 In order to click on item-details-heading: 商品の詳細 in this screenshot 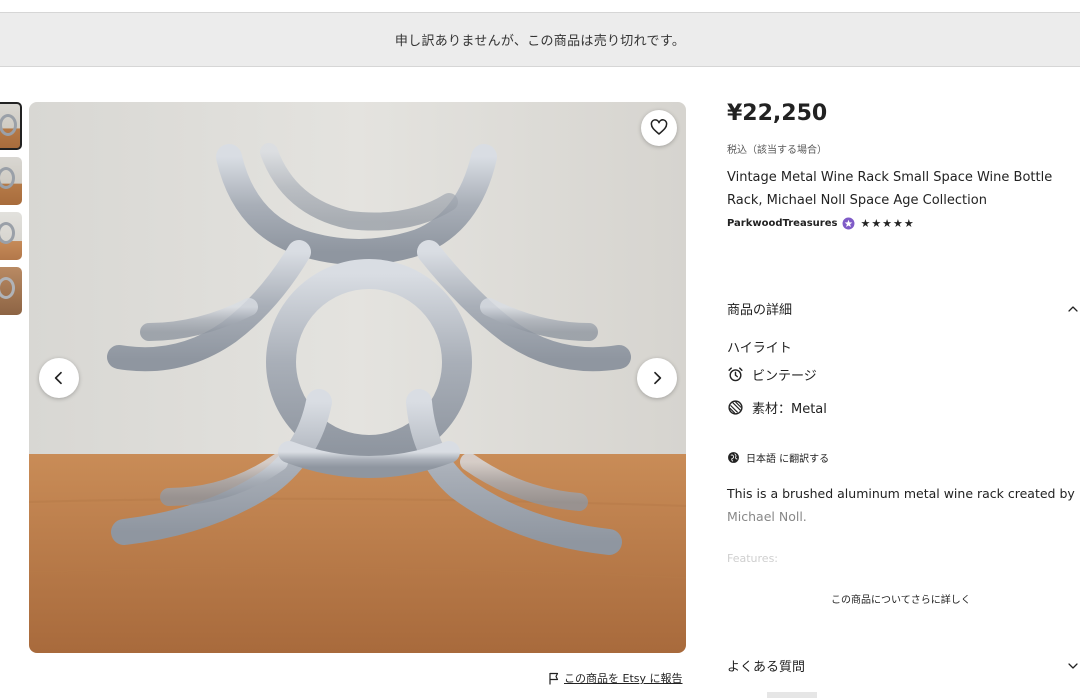, I will do `click(760, 310)`.